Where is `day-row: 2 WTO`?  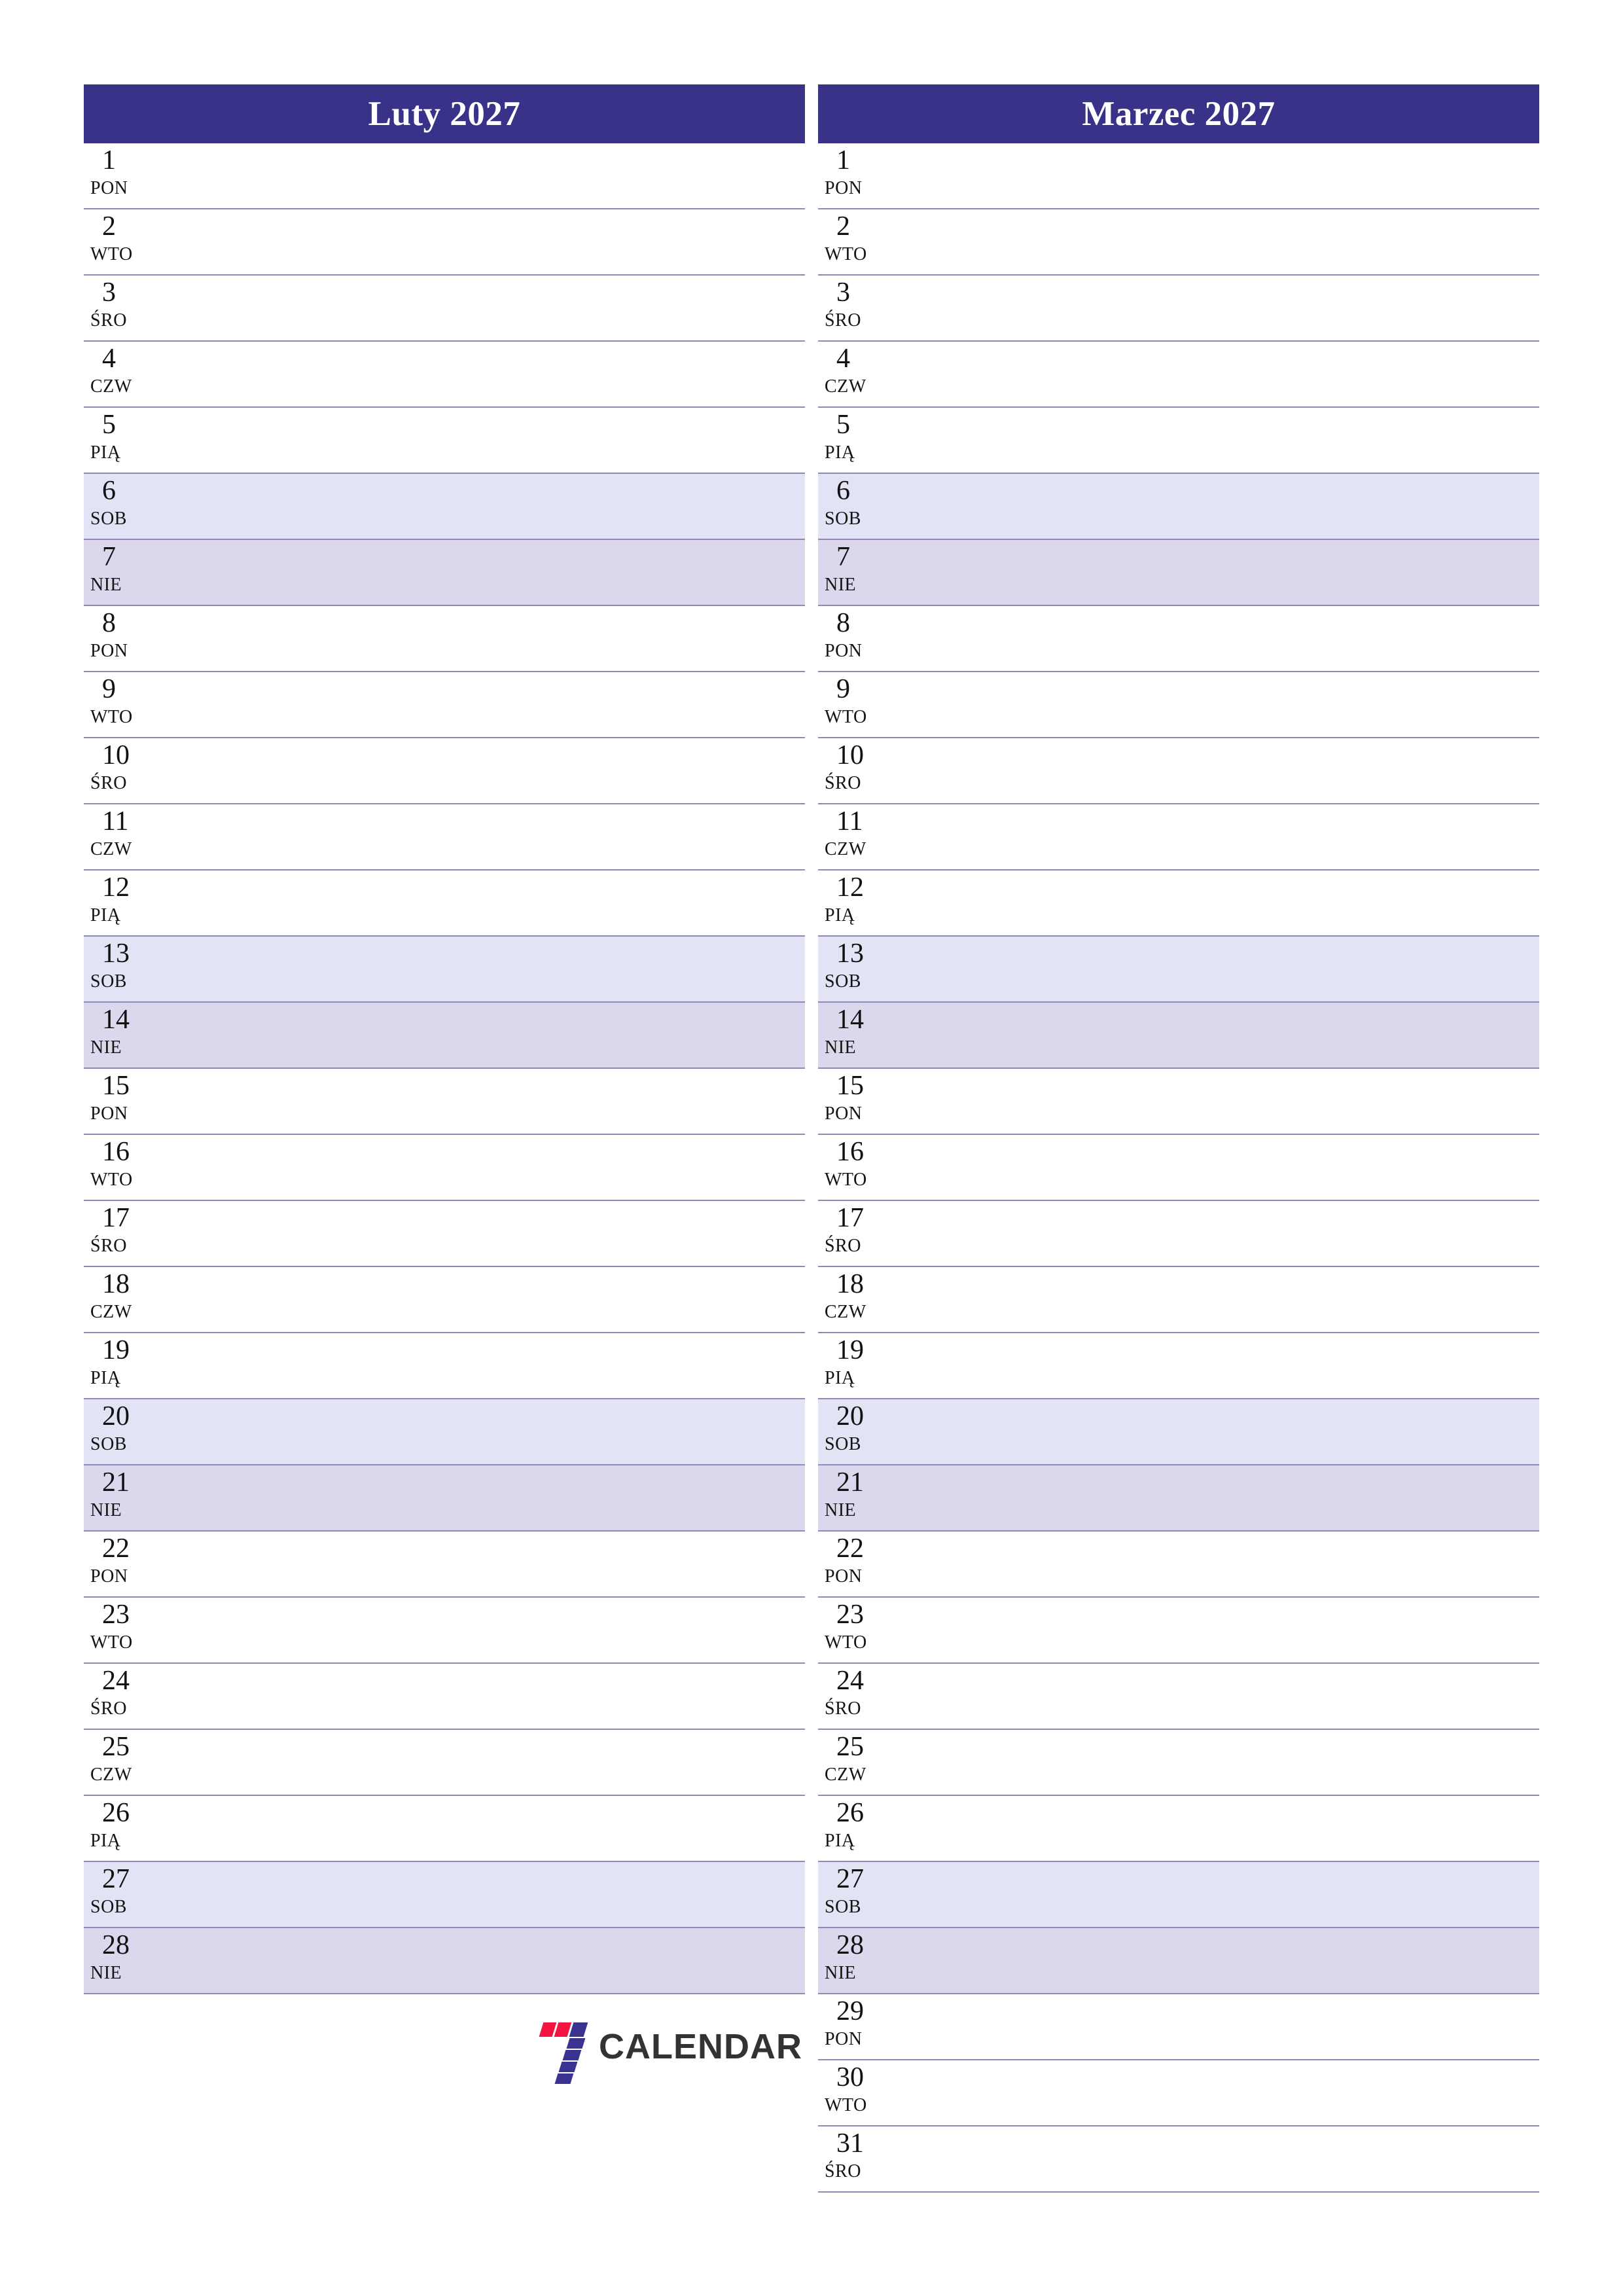 day-row: 2 WTO is located at coordinates (1178, 242).